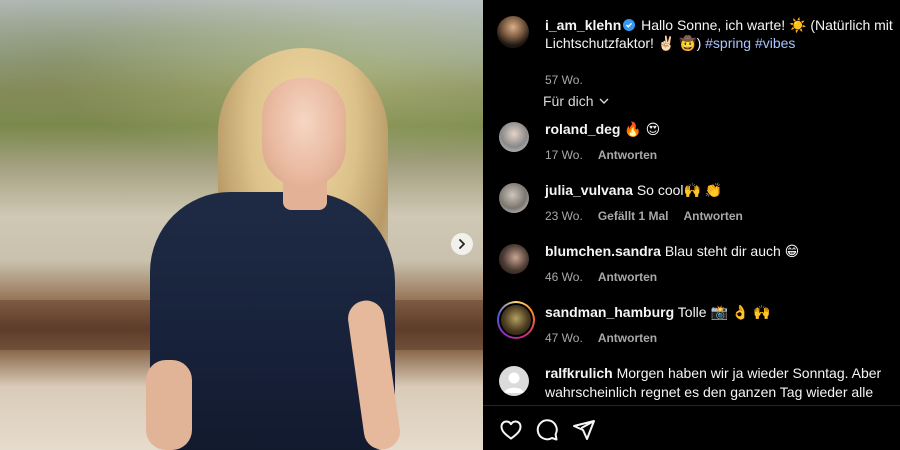 Image resolution: width=900 pixels, height=450 pixels. Describe the element at coordinates (589, 190) in the screenshot. I see `commenter-username: julia_vulvana` at that location.